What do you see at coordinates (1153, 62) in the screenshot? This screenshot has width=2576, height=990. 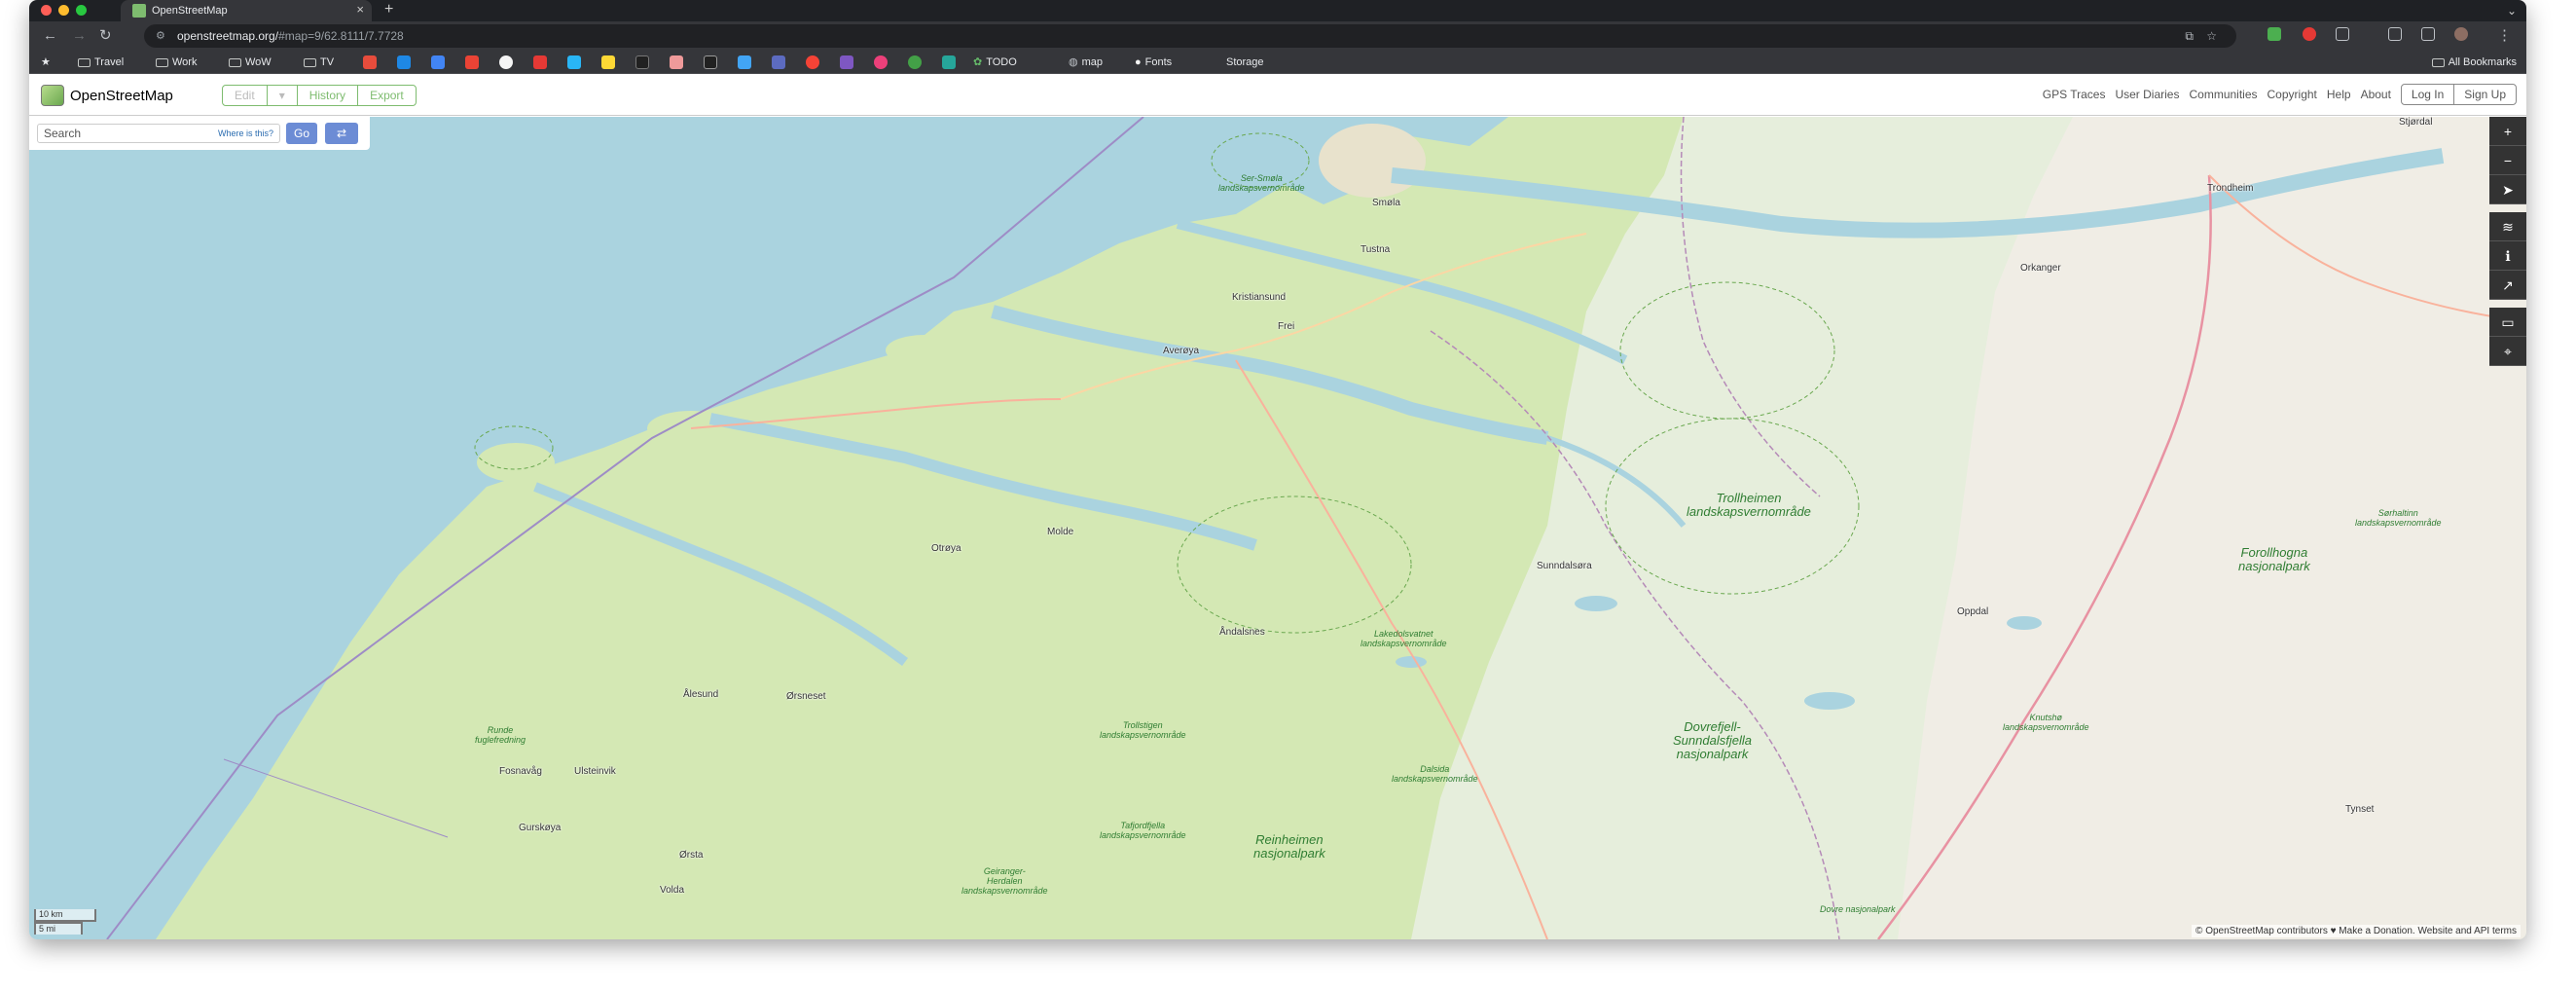 I see `bookmark-fonts: ● Fonts` at bounding box center [1153, 62].